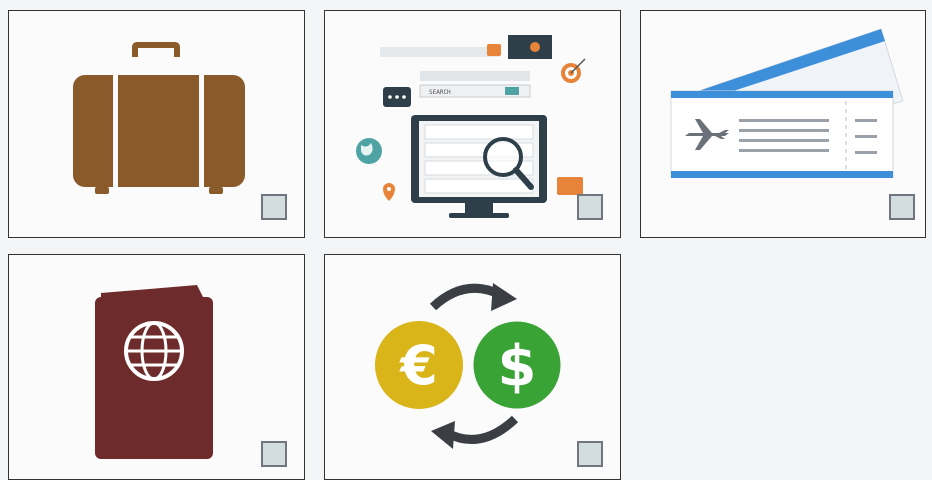 Image resolution: width=932 pixels, height=480 pixels. I want to click on image-option-plane-ticket, so click(783, 124).